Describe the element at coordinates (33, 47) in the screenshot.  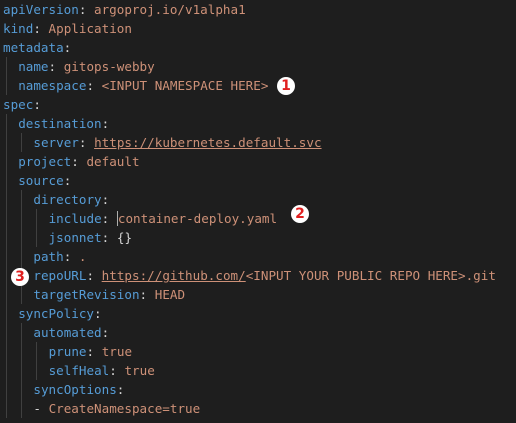
I see `yaml-key: metadata` at that location.